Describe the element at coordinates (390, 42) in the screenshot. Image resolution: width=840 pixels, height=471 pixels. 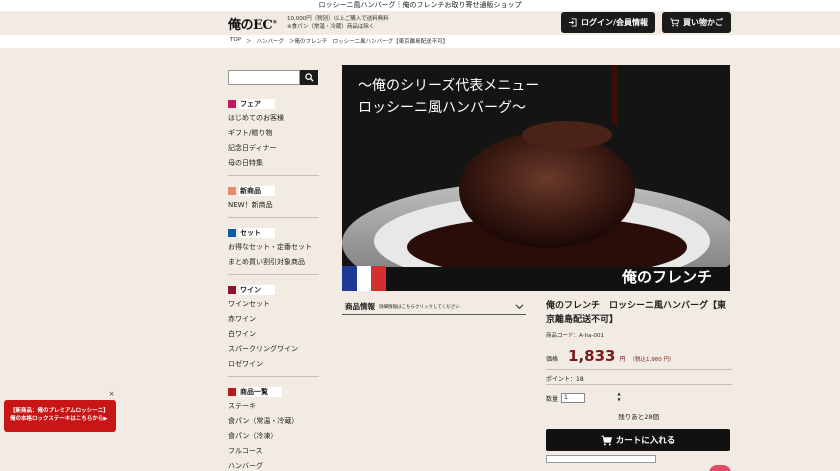
I see `breadcrumb-current: ロッシーニ風ハンバーグ【東京離島配送不可】` at that location.